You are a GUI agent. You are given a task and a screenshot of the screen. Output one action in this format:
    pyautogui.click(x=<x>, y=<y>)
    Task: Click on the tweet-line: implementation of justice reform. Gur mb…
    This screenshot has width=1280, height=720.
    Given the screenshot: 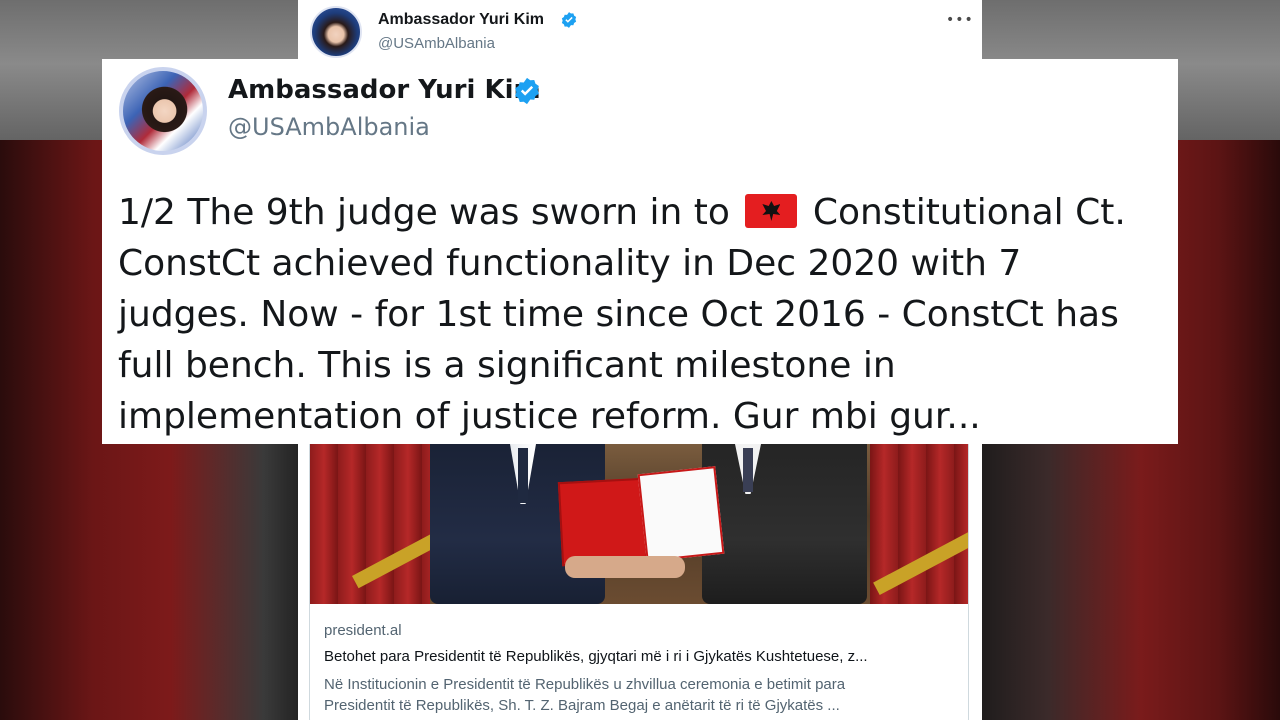 What is the action you would take?
    pyautogui.click(x=549, y=416)
    